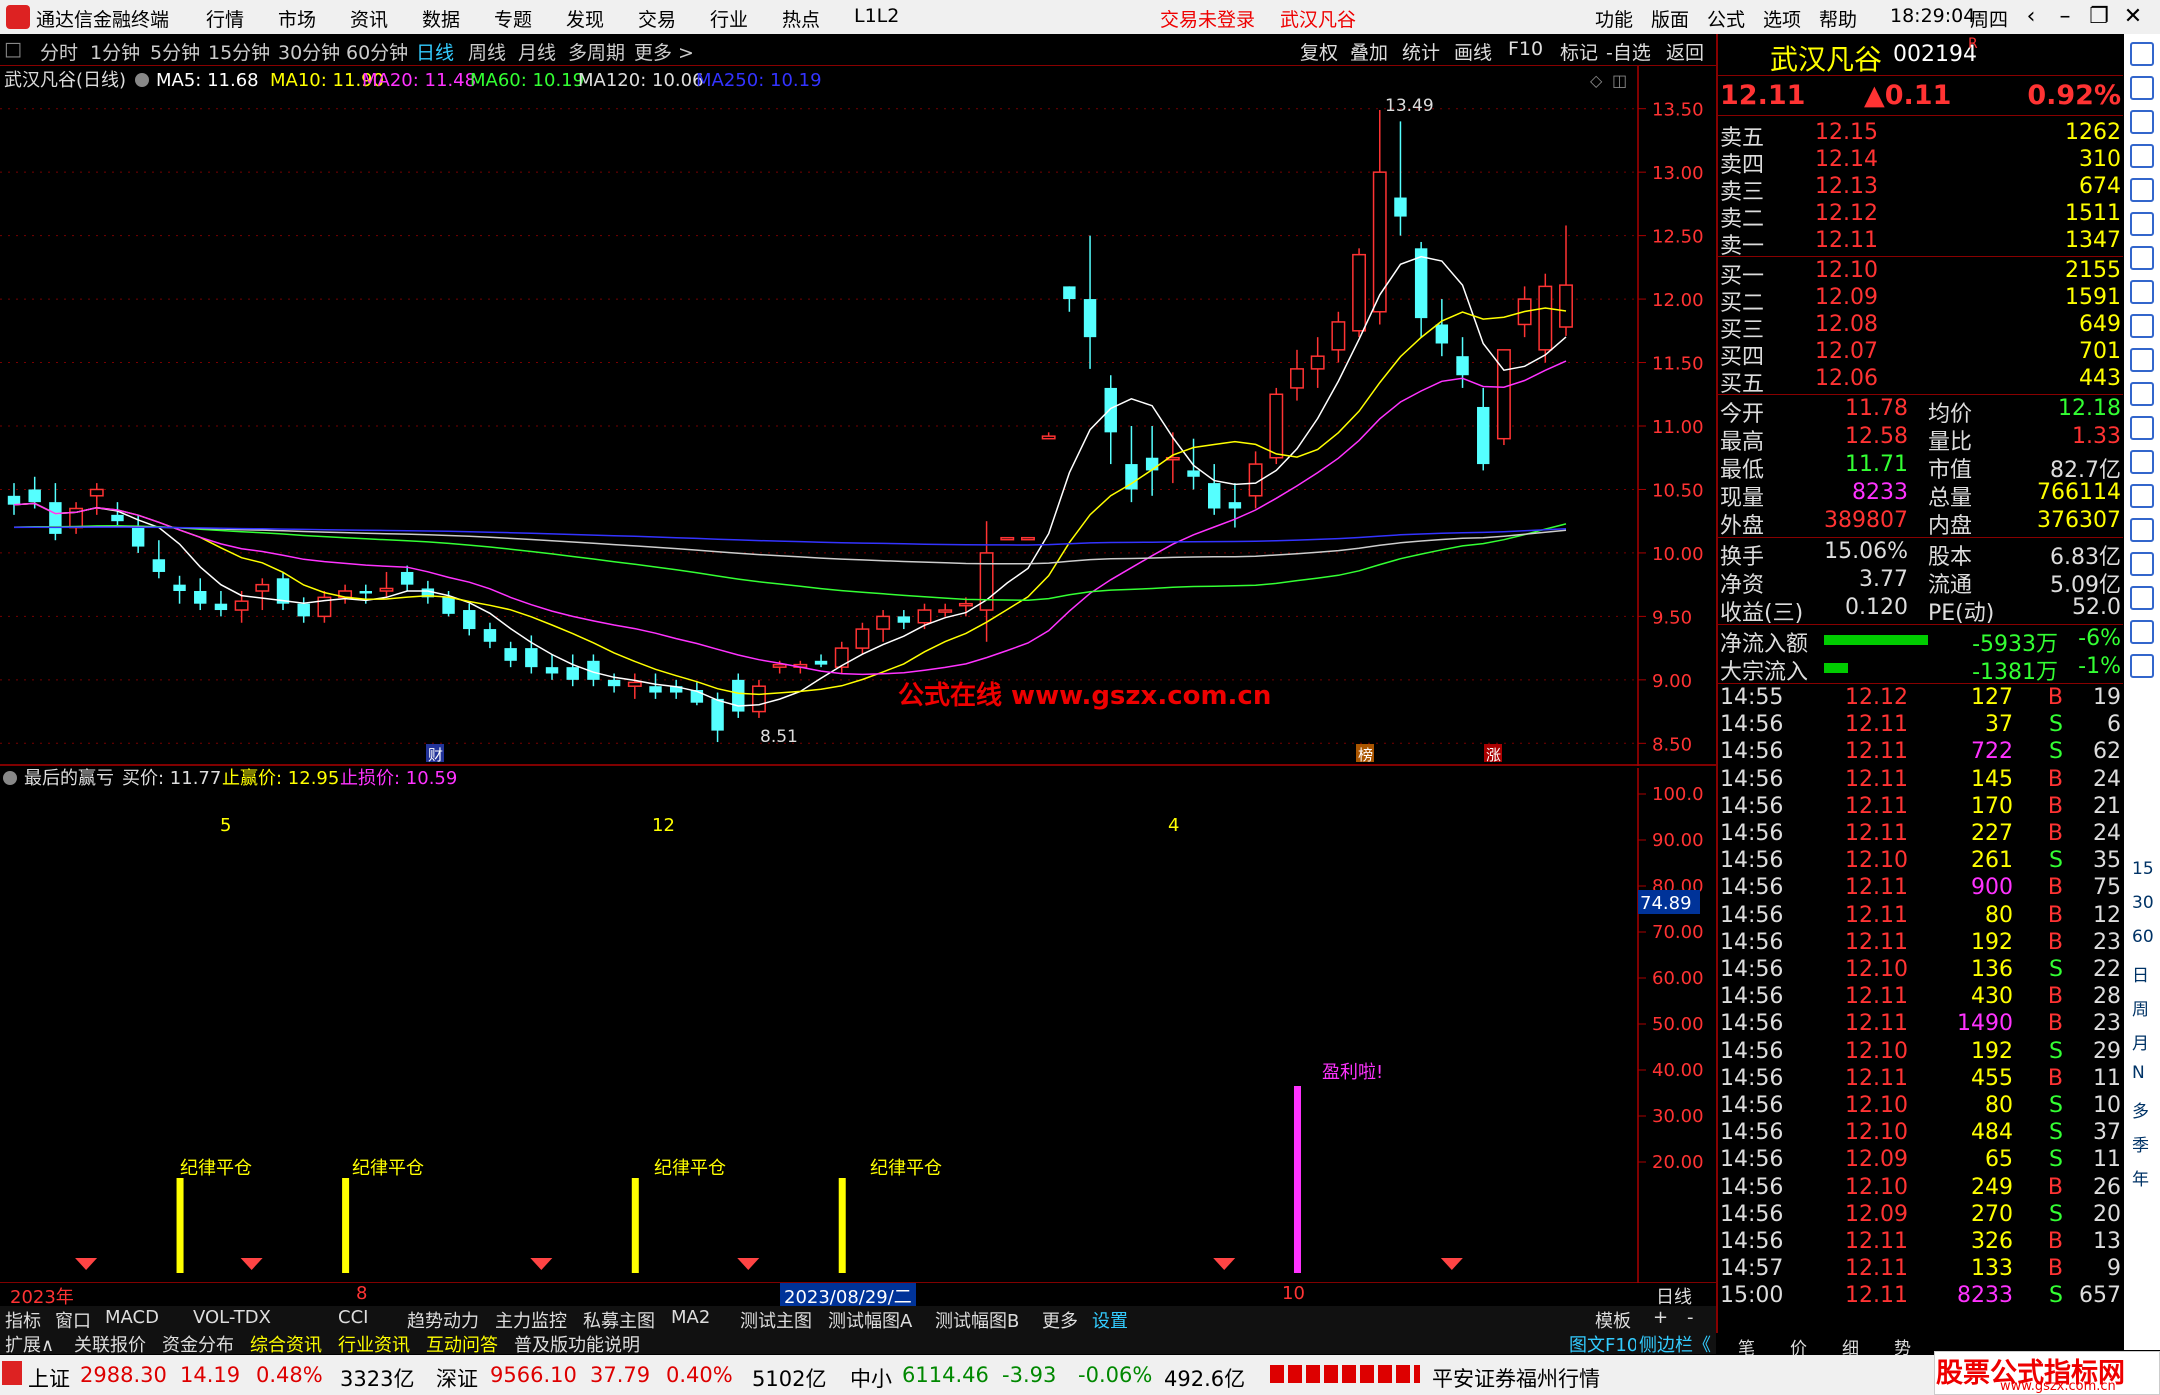  I want to click on tf-multi: 多周期, so click(596, 51).